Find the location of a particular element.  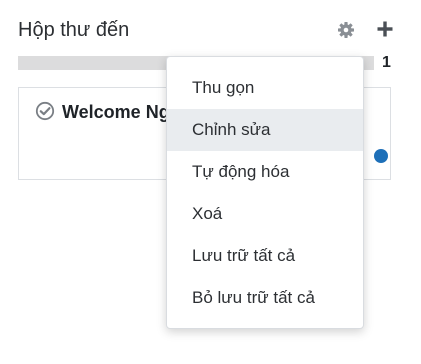

column-title: Hộp thư đến is located at coordinates (73, 30).